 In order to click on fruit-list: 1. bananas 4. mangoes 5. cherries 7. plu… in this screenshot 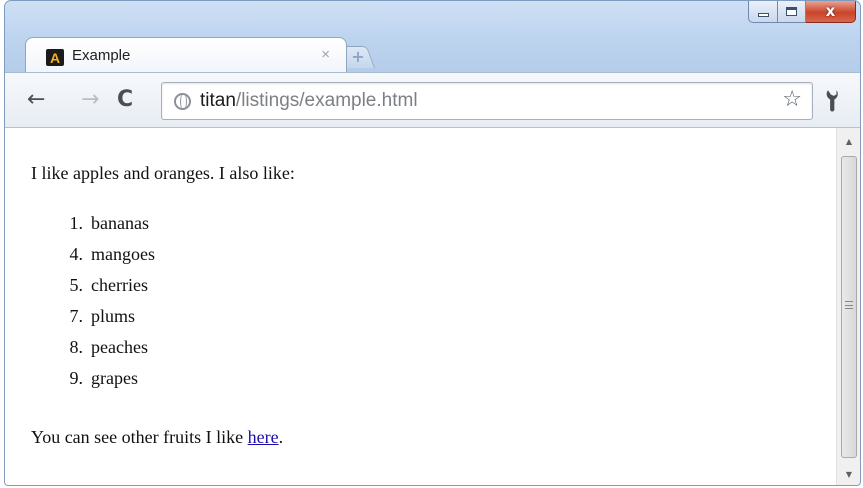, I will do `click(93, 306)`.